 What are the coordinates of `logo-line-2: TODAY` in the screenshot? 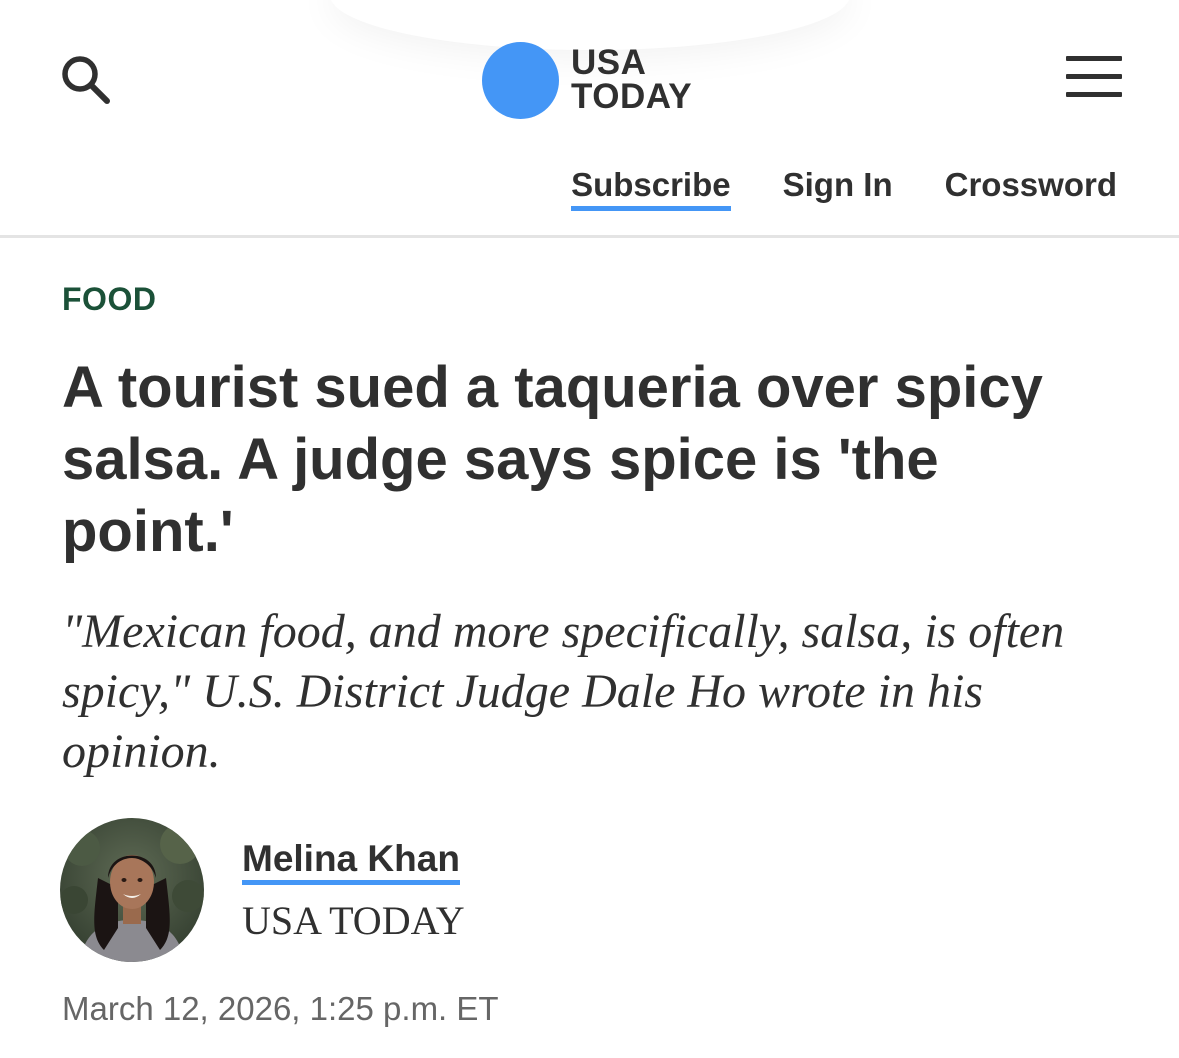 It's located at (632, 96).